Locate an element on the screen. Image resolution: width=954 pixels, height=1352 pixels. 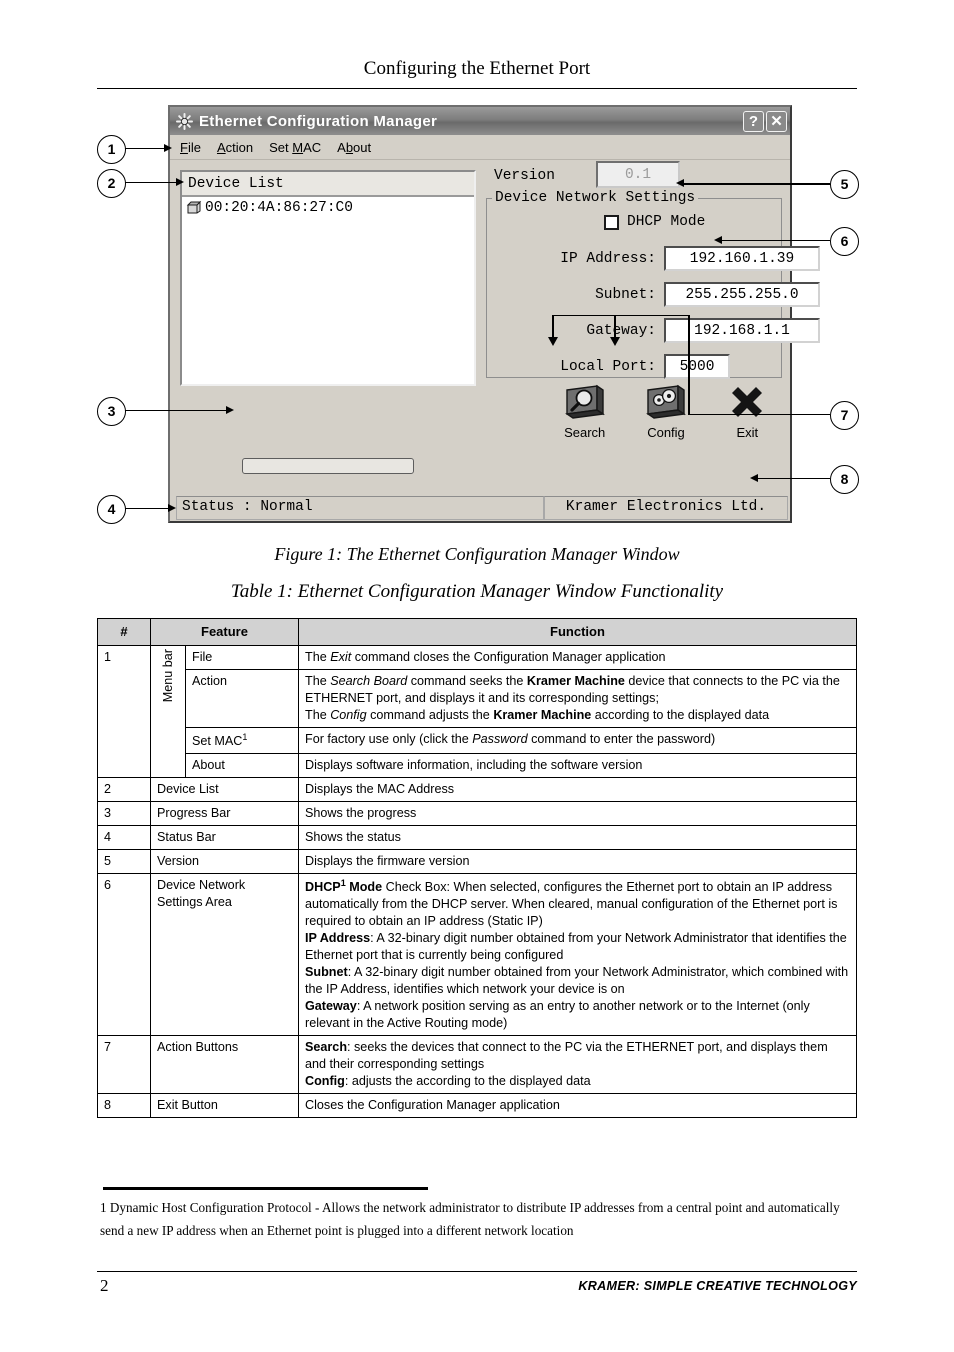
gateway-label: Gateway: is located at coordinates (621, 330).